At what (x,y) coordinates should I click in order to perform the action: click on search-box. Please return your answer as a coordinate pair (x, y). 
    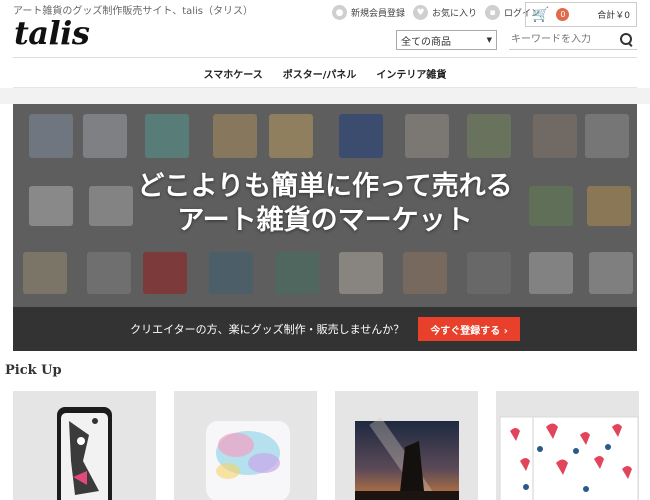
    Looking at the image, I should click on (573, 40).